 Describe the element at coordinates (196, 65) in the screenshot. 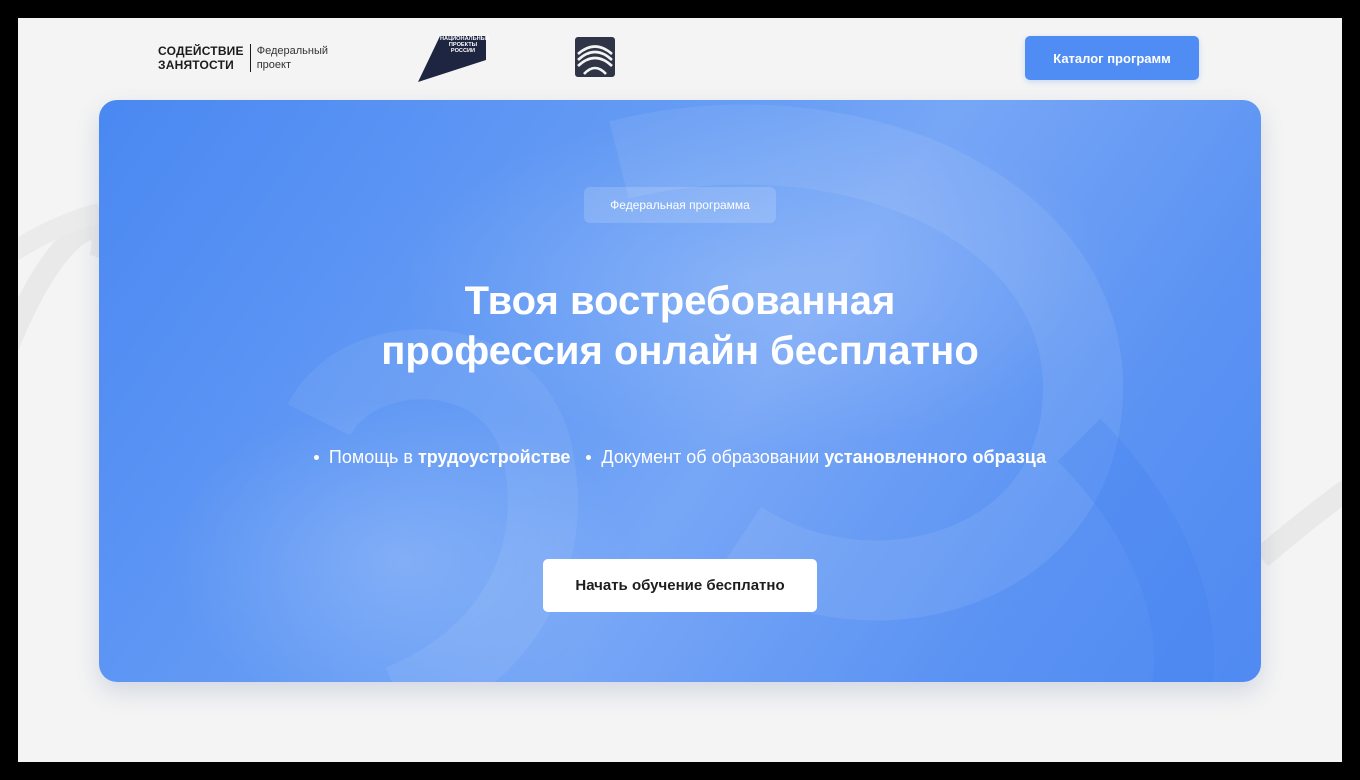

I see `szan-logo-line2: ЗАНЯТОСТИ` at that location.